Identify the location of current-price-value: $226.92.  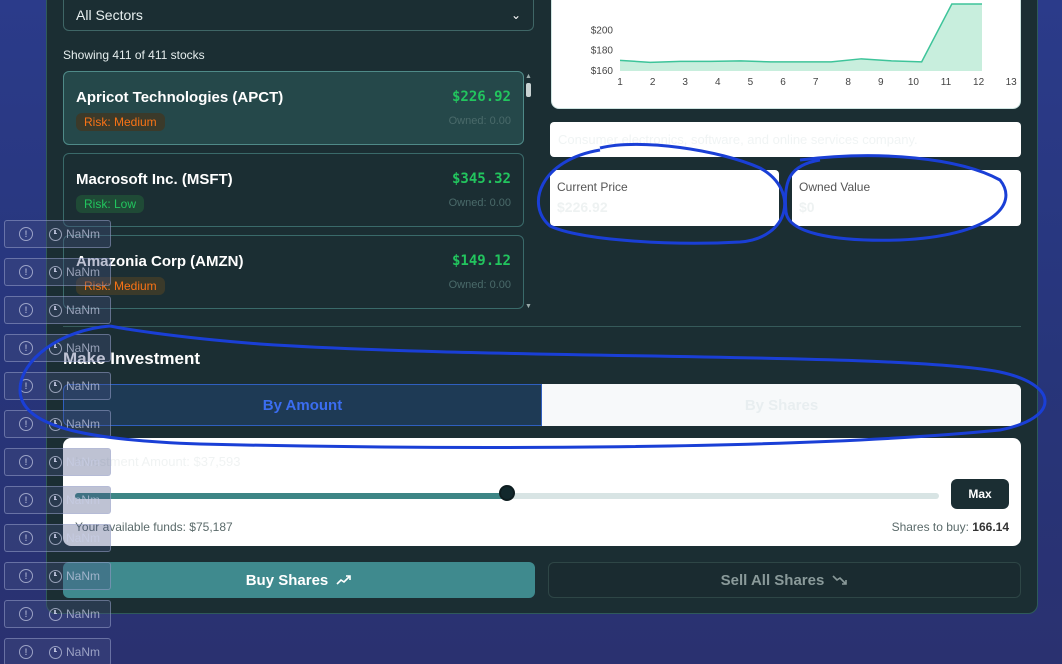
(582, 207).